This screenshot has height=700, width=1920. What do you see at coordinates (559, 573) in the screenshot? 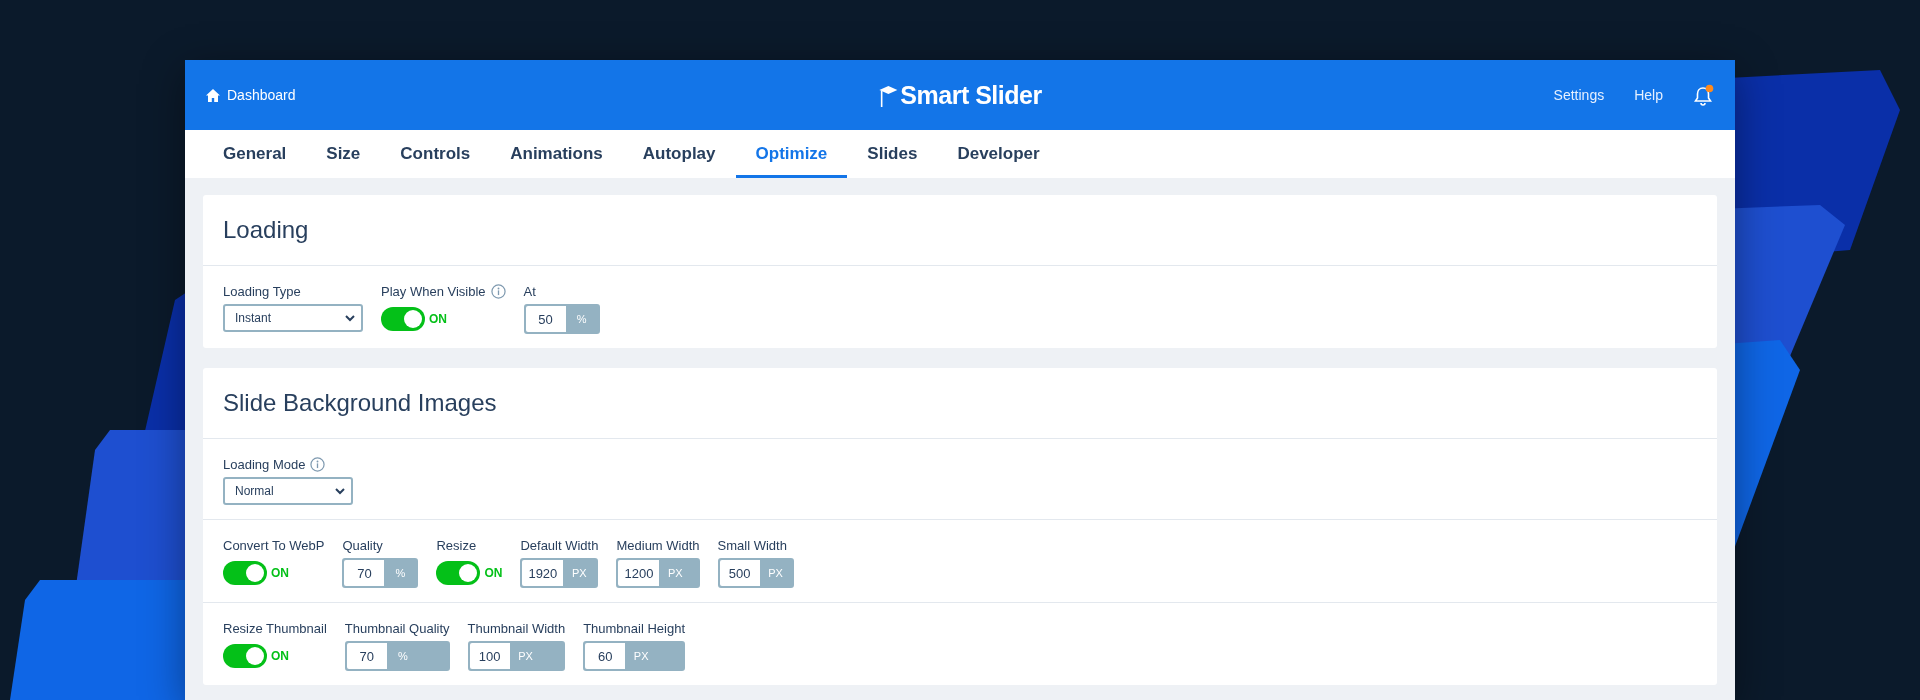
I see `number-field: 1920 PX` at bounding box center [559, 573].